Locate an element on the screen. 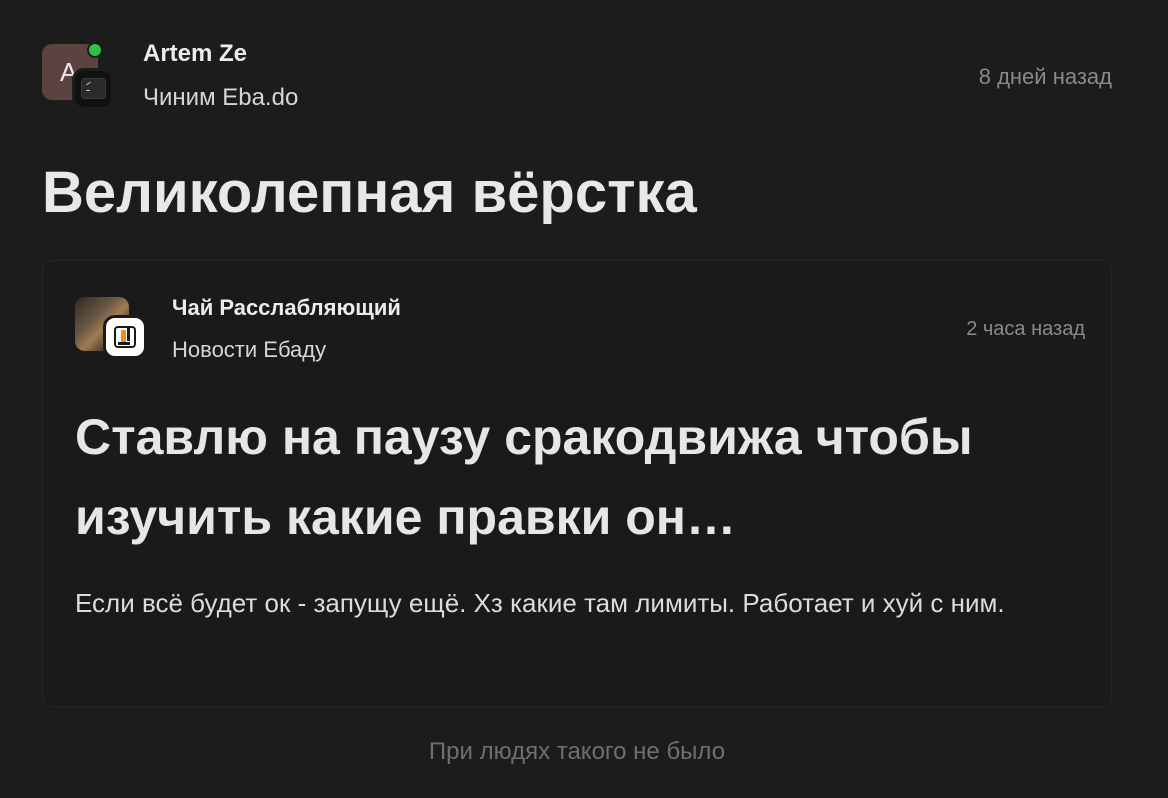  post-timestamp: 8 дней назад is located at coordinates (1045, 76).